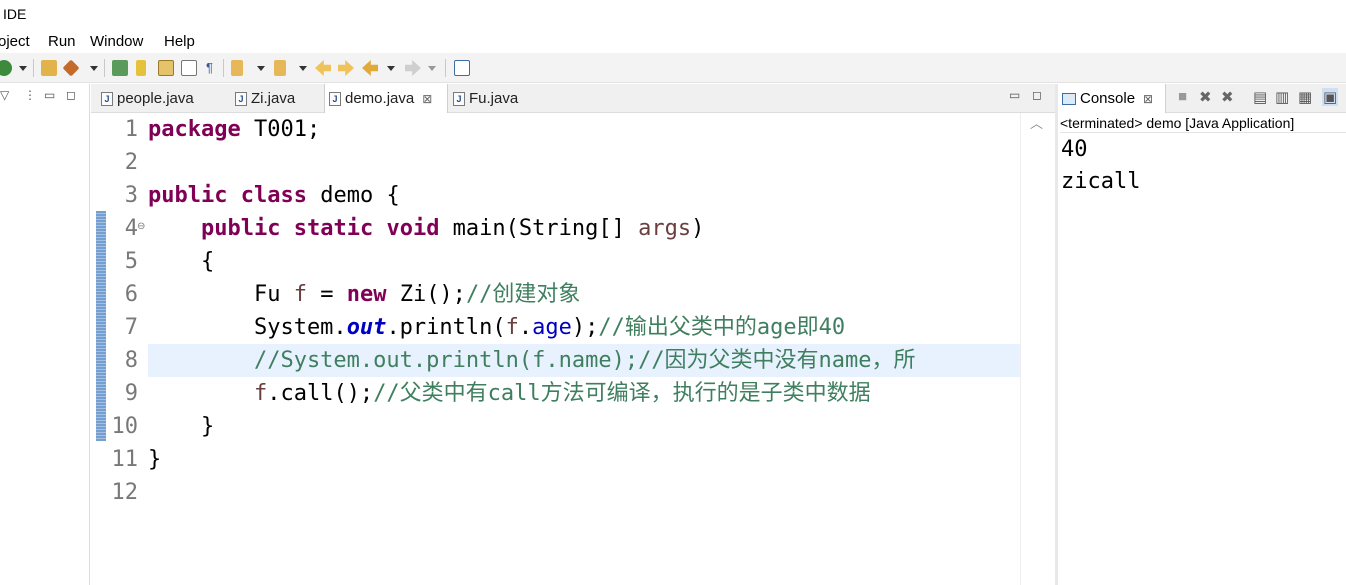 This screenshot has width=1346, height=585. I want to click on filter-icon: ▽, so click(4, 95).